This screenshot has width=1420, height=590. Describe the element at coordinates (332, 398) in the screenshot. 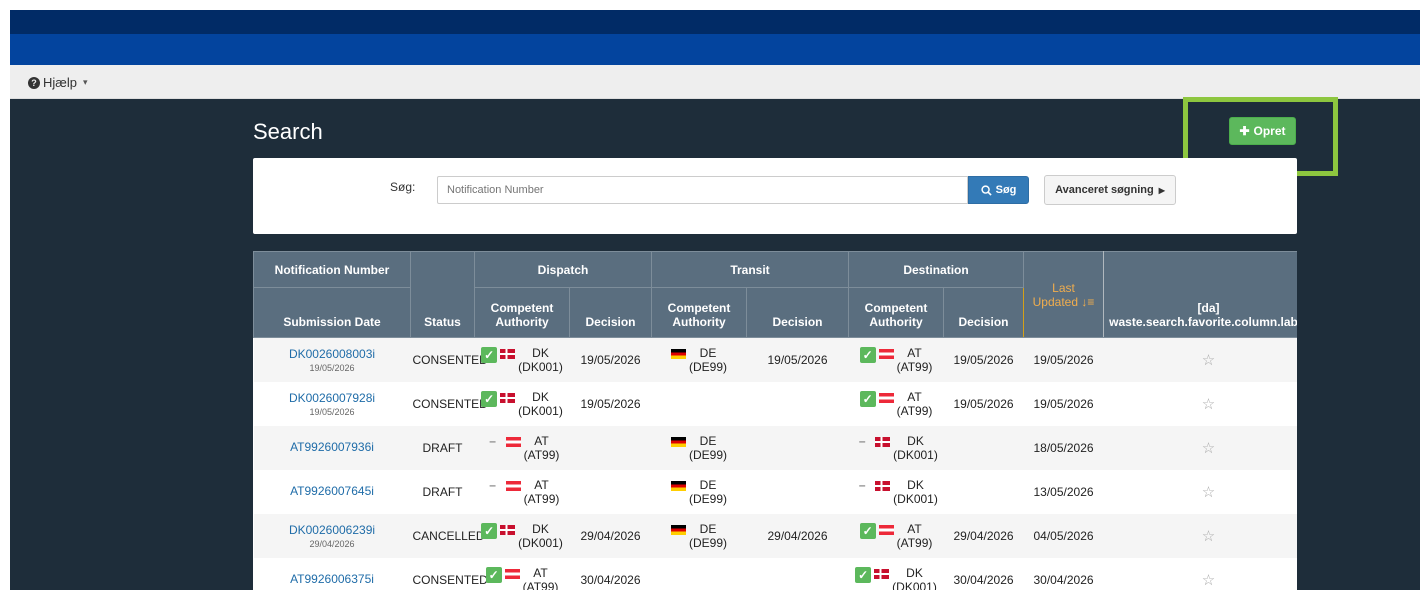

I see `notification-link: DK0026007928i` at that location.